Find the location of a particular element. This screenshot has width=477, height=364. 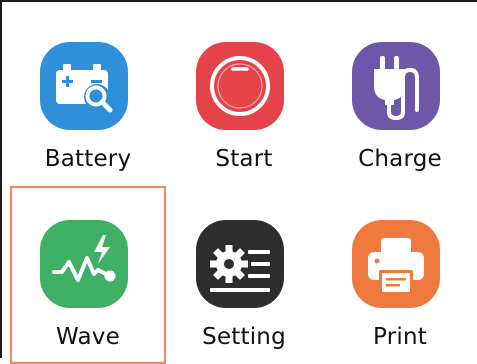

tile-label: Battery is located at coordinates (88, 159).